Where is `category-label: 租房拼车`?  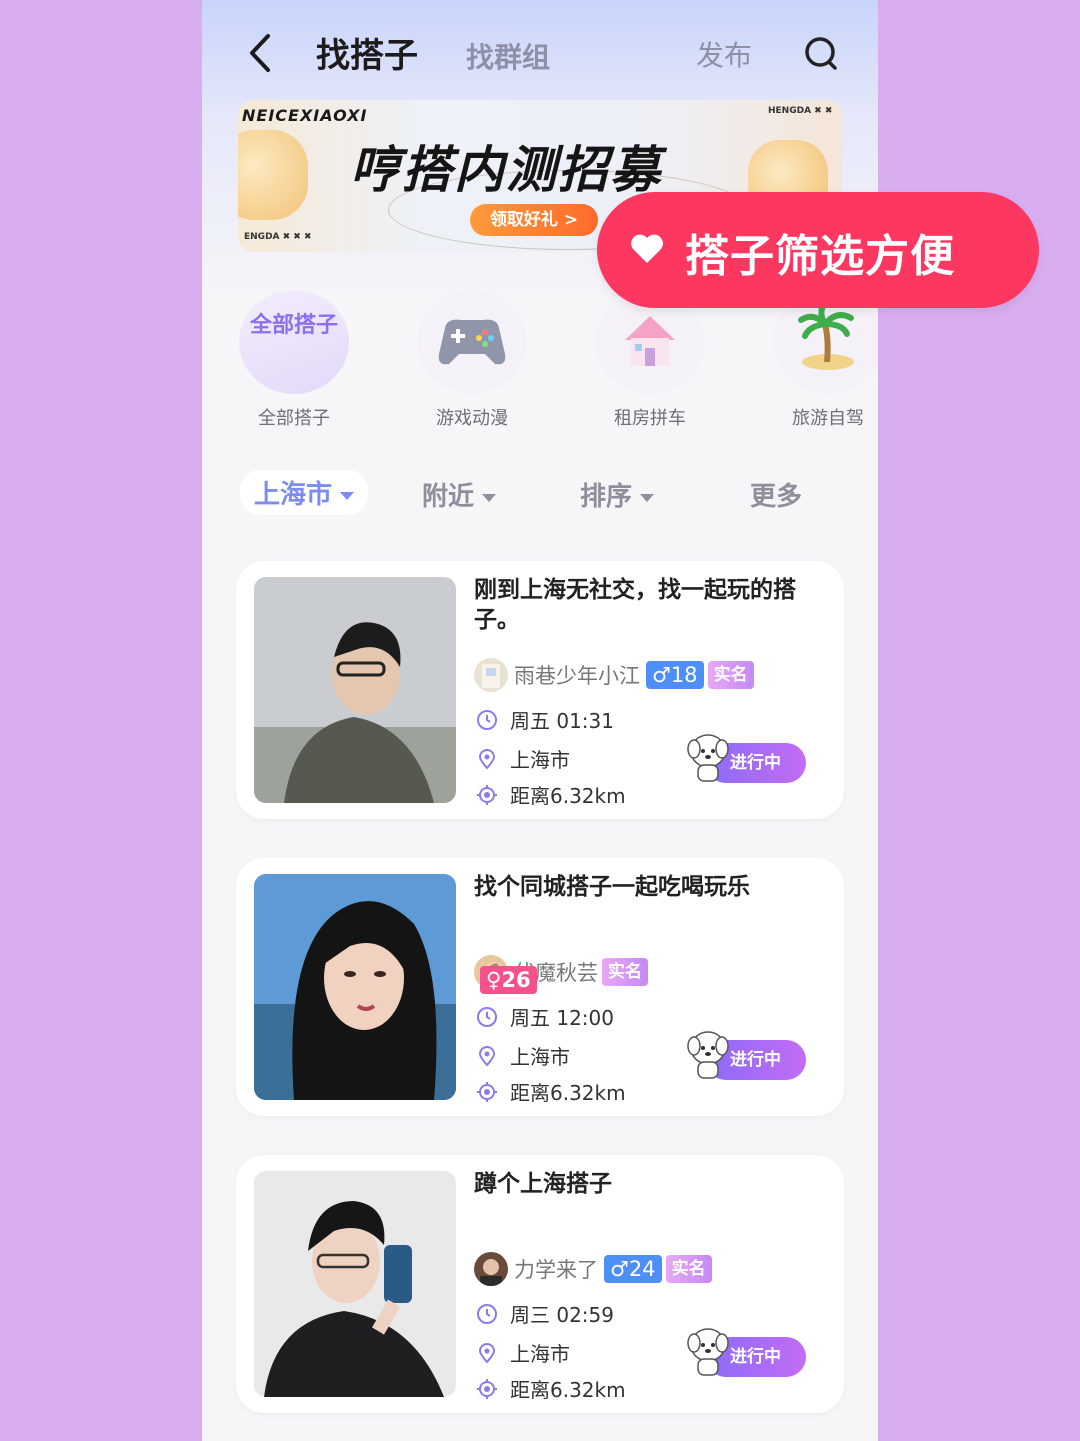
category-label: 租房拼车 is located at coordinates (650, 418).